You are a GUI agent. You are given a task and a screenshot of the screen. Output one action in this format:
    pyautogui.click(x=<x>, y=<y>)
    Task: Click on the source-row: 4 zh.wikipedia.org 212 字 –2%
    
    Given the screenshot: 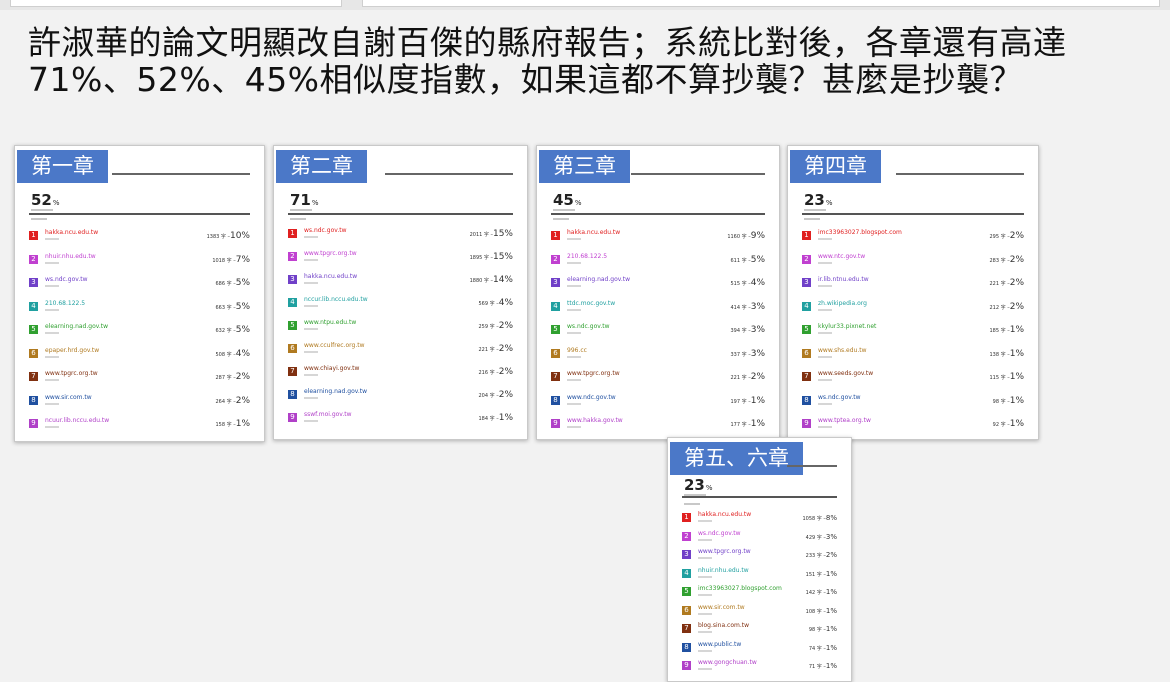 What is the action you would take?
    pyautogui.click(x=913, y=308)
    